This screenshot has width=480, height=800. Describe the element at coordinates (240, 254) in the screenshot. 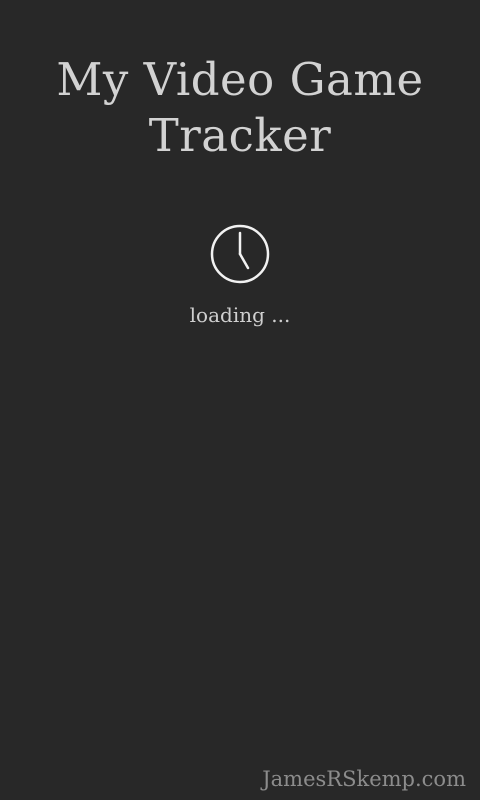

I see `clock-icon` at that location.